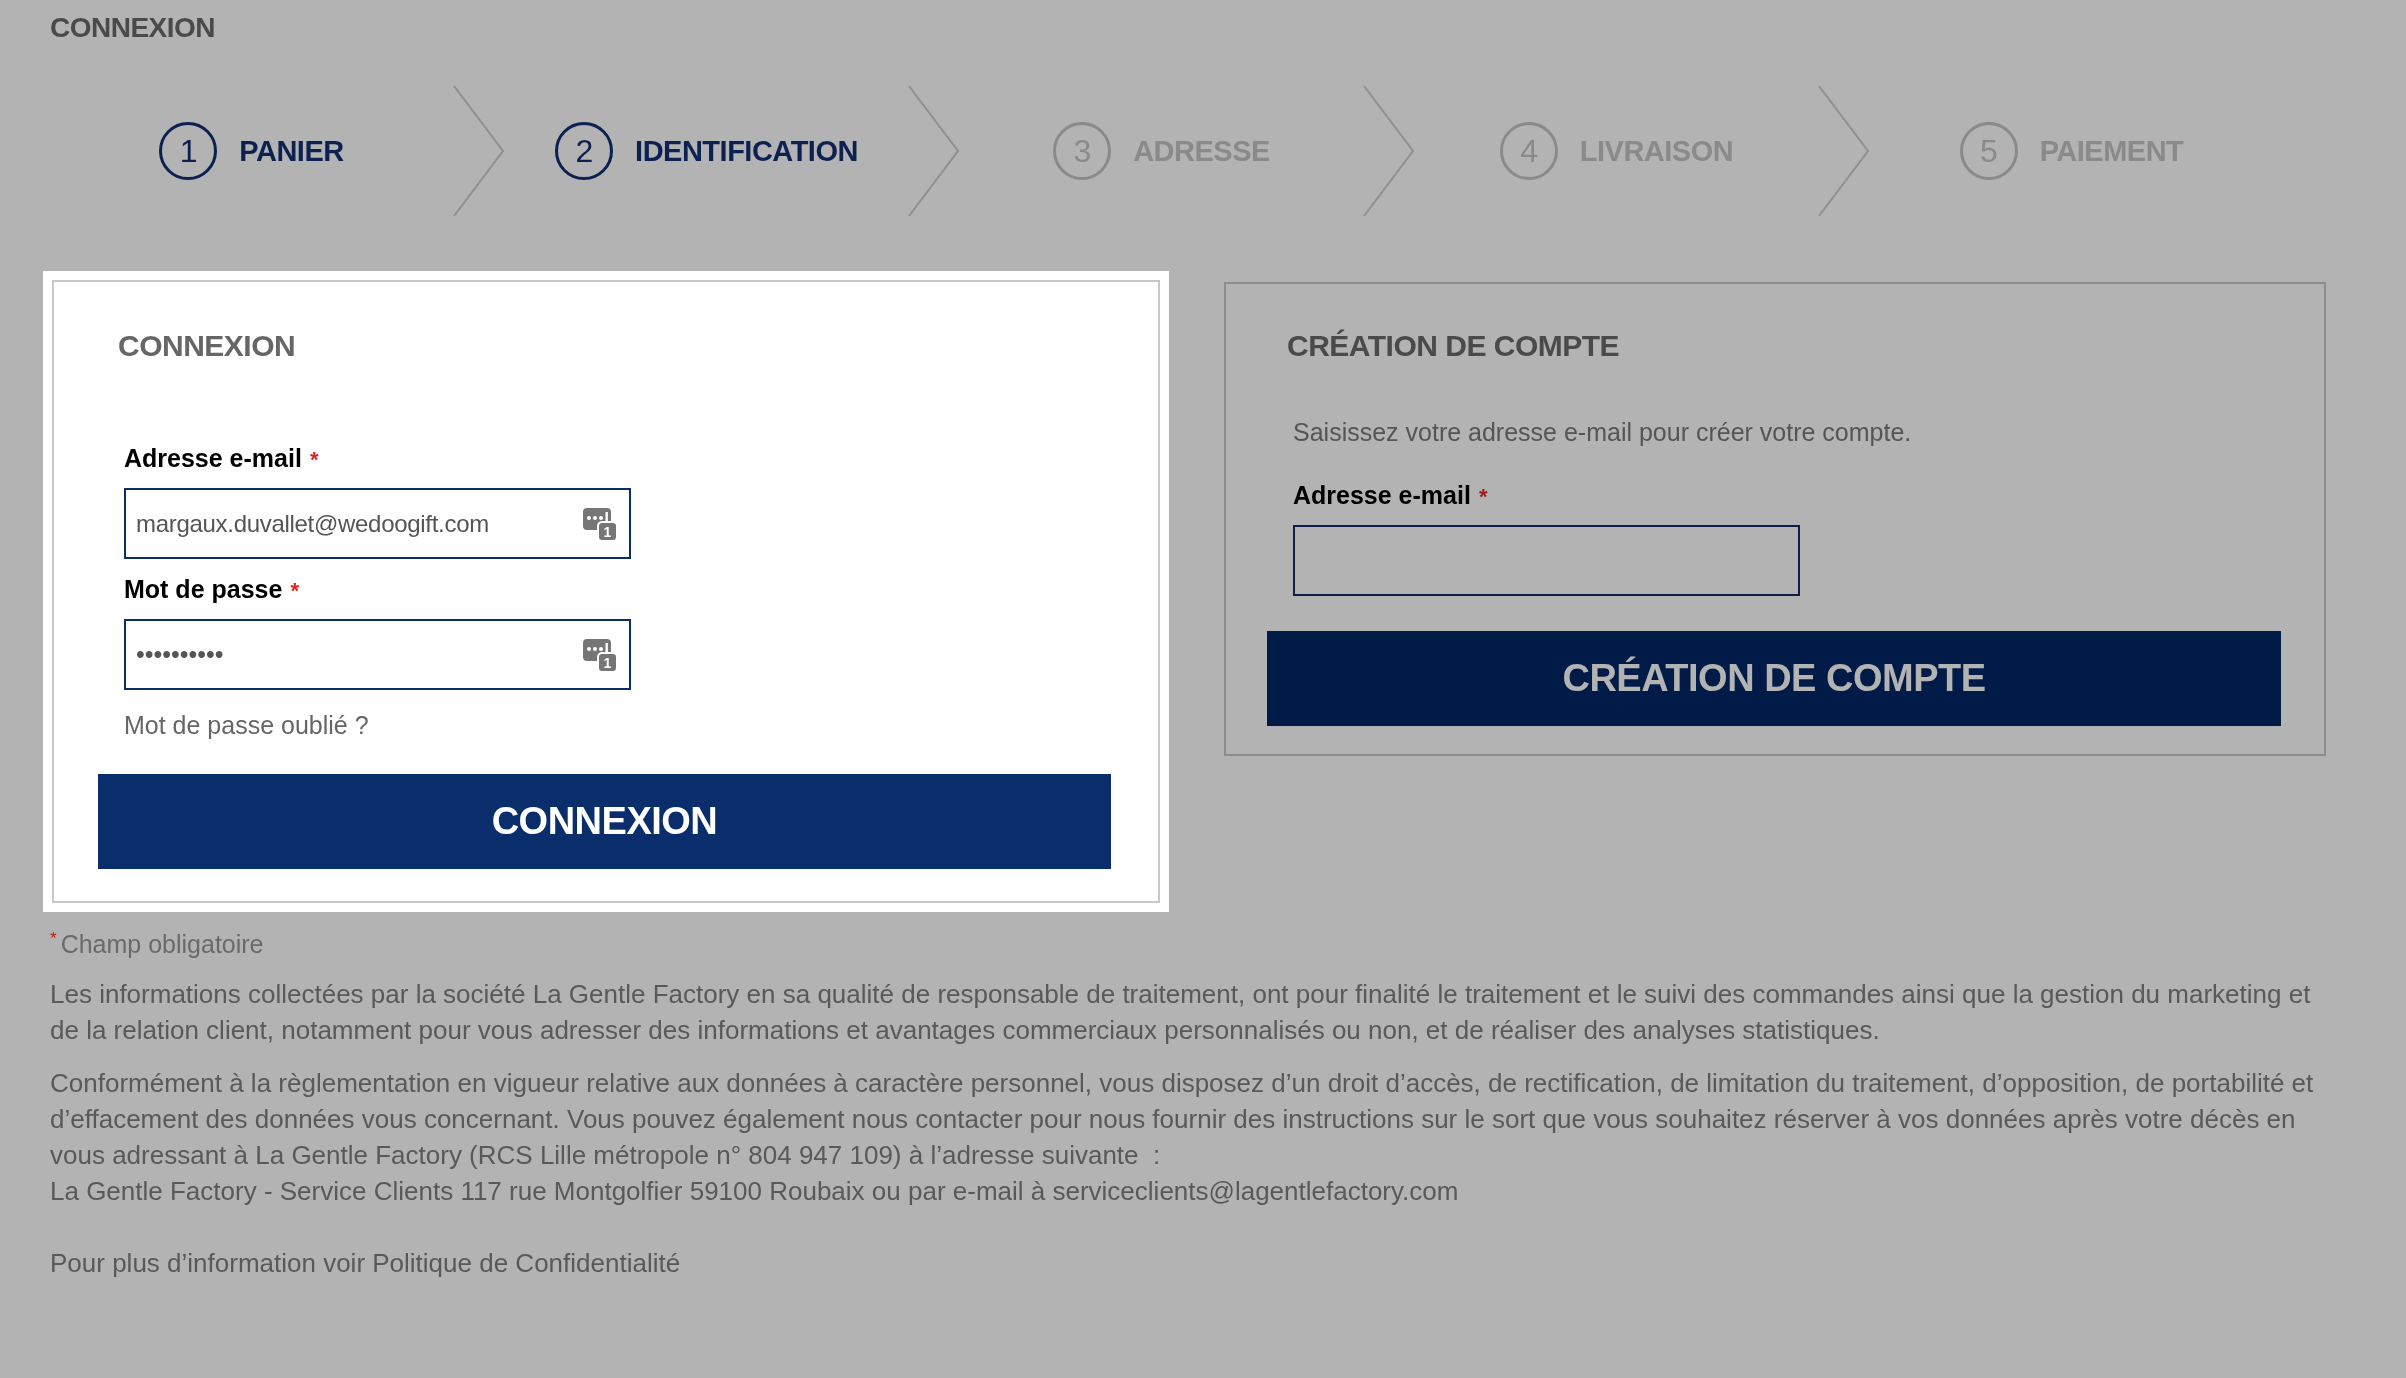 The height and width of the screenshot is (1378, 2406). What do you see at coordinates (377, 523) in the screenshot?
I see `email-field: margaux.duvallet@wedoogift.com 1` at bounding box center [377, 523].